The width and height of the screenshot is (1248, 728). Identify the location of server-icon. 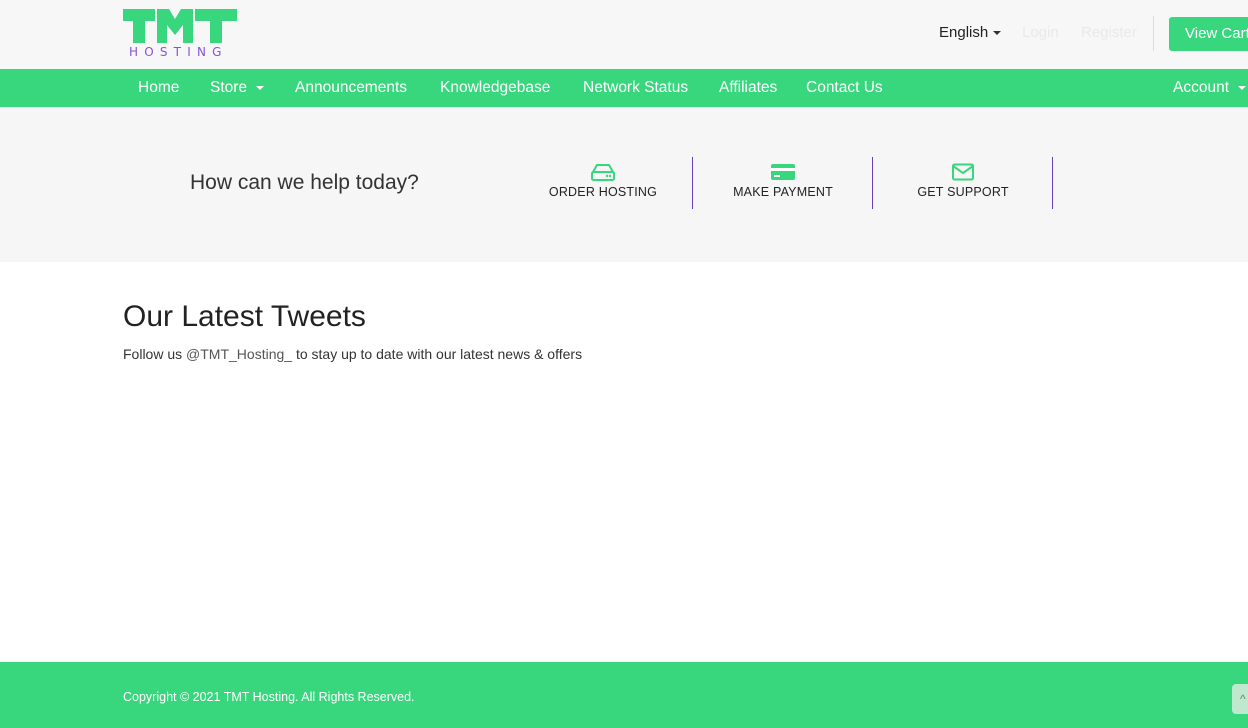
(603, 172).